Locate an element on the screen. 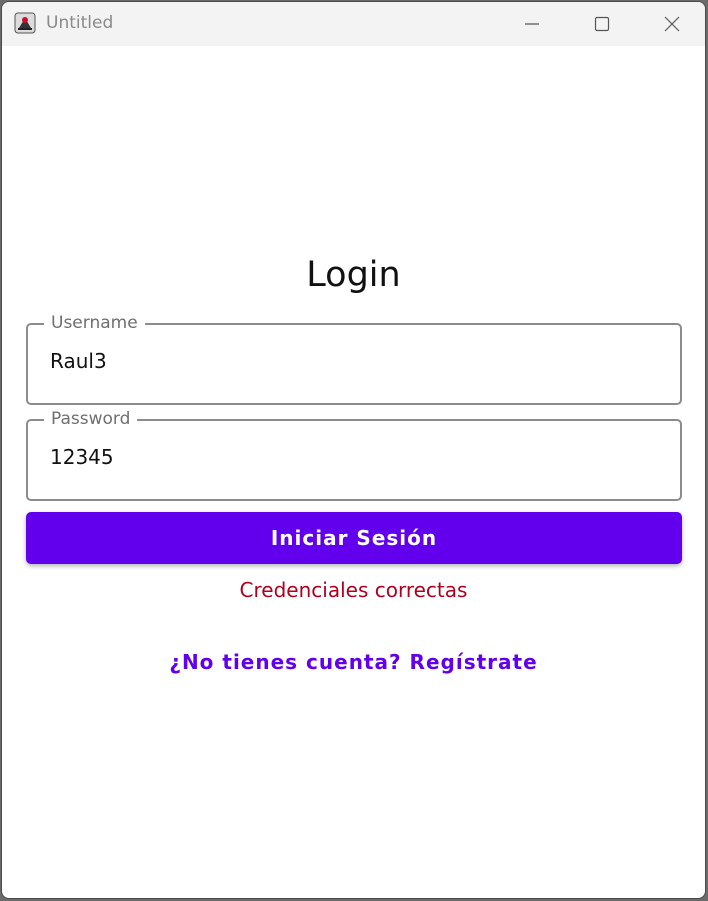 This screenshot has width=708, height=901. minimize-icon is located at coordinates (532, 24).